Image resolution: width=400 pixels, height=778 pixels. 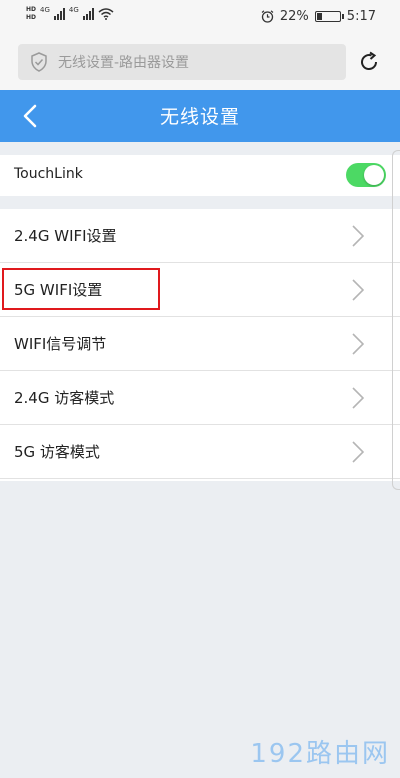 I want to click on list-item-wifi-signal: WIFI信号调节, so click(x=200, y=344).